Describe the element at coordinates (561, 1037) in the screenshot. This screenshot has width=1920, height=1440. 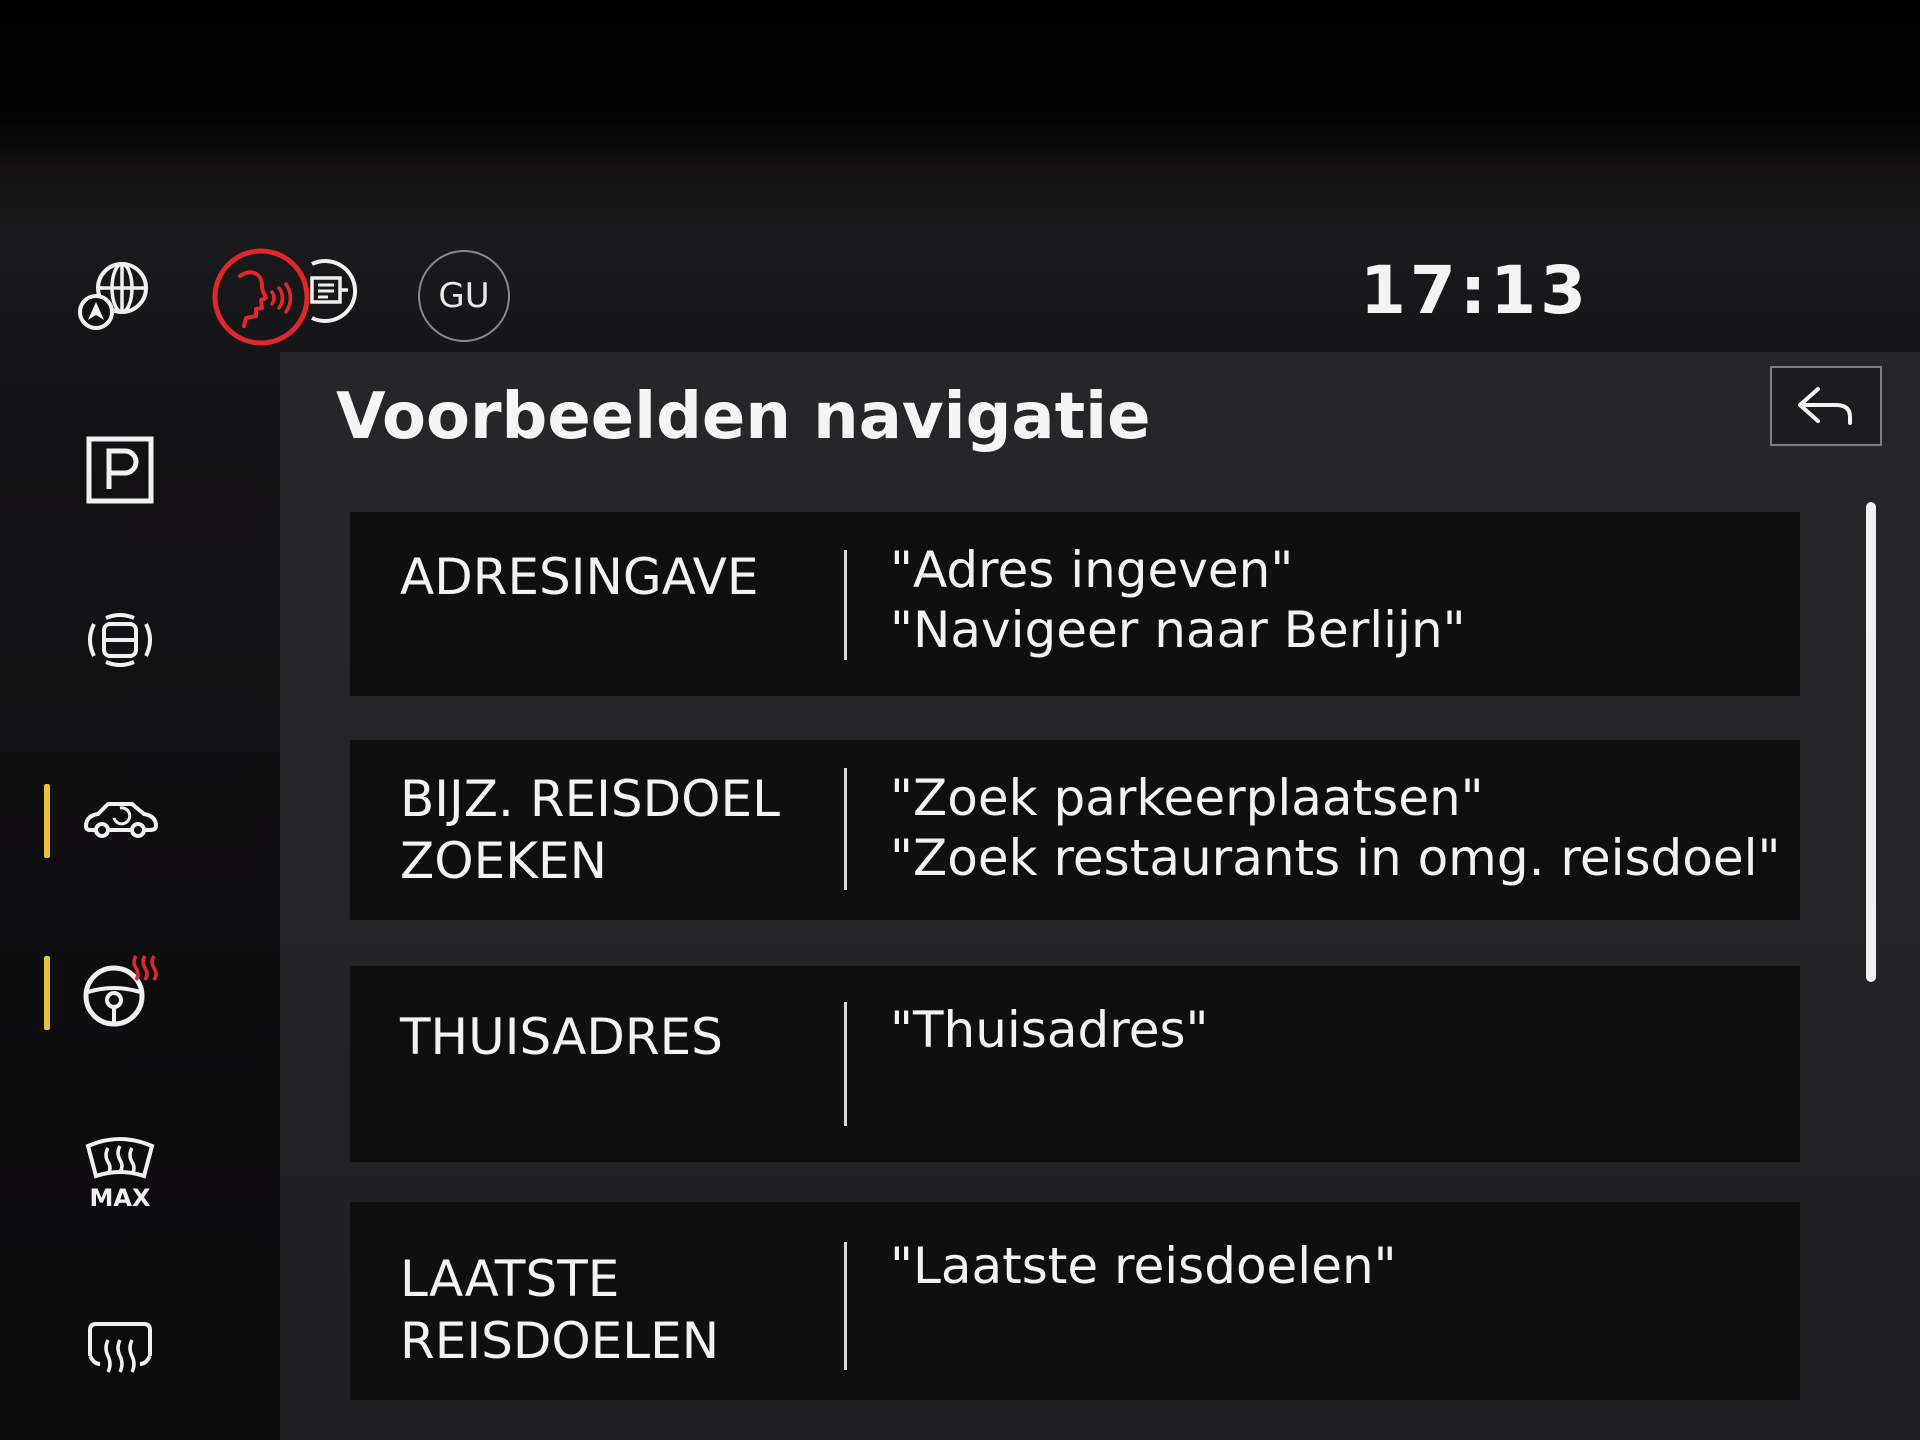
I see `row-category-label: THUISADRES` at that location.